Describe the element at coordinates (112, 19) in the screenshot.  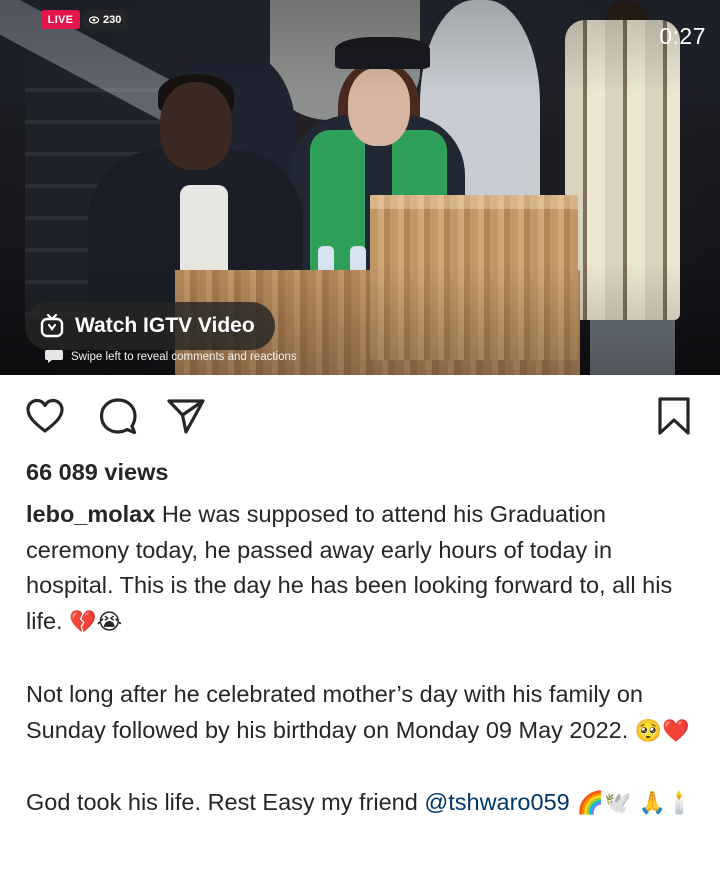
I see `viewer-count: 230` at that location.